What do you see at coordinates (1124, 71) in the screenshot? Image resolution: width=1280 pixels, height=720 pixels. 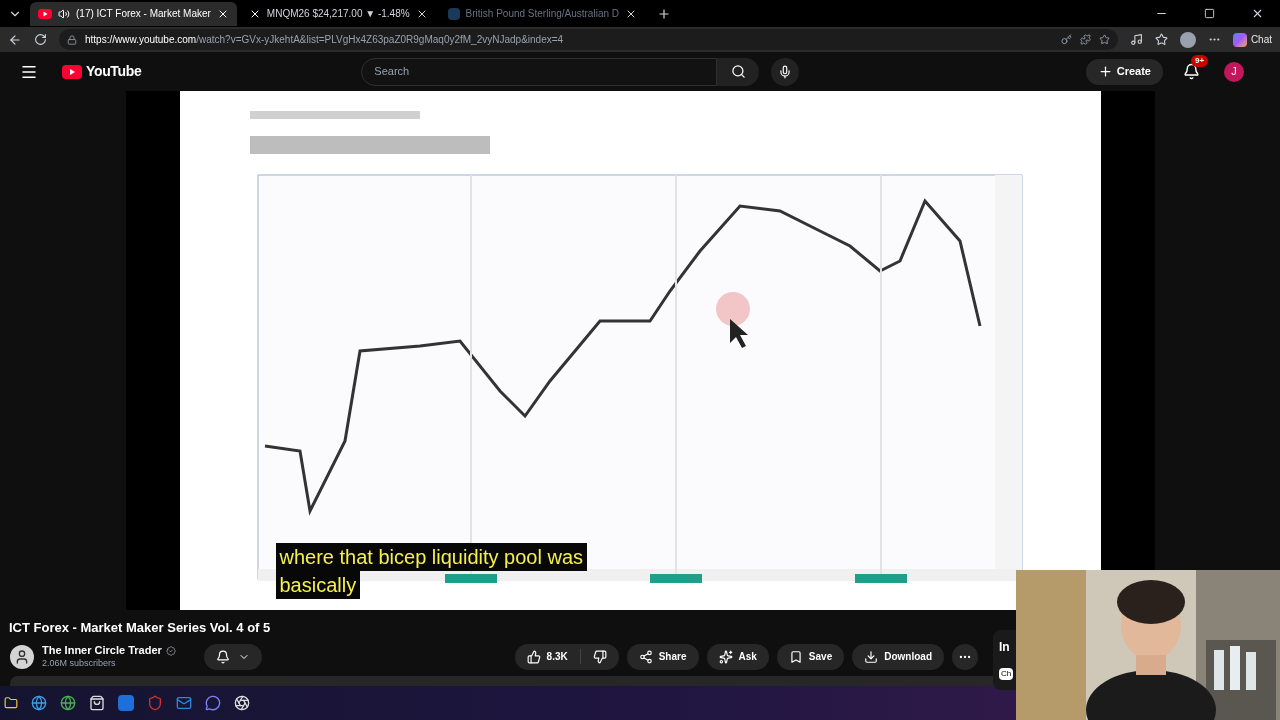 I see `create-button: Create` at bounding box center [1124, 71].